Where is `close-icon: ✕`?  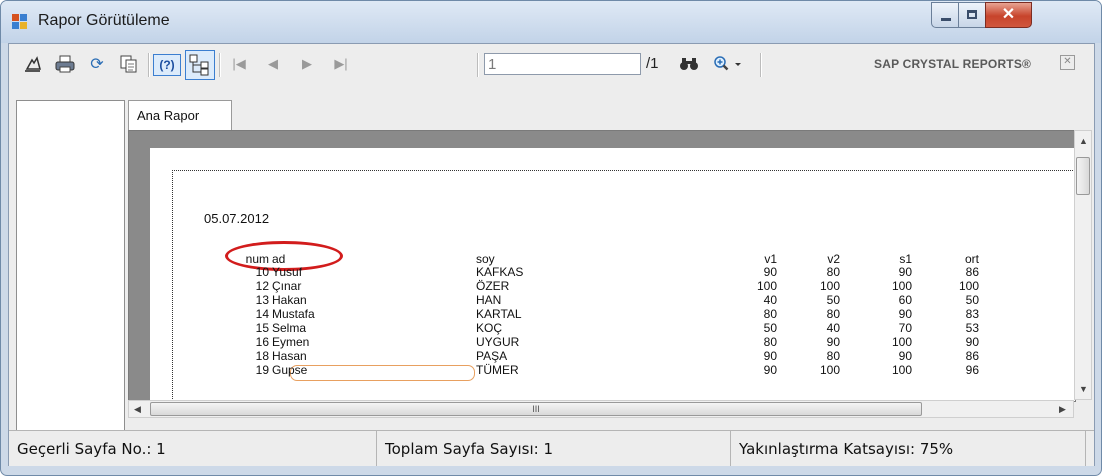 close-icon: ✕ is located at coordinates (1008, 14).